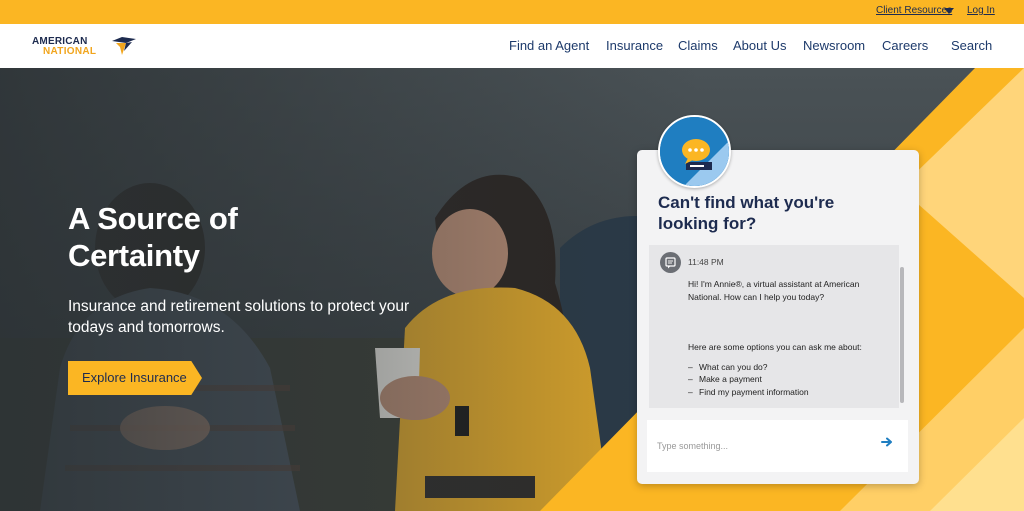 Image resolution: width=1024 pixels, height=511 pixels. What do you see at coordinates (981, 10) in the screenshot?
I see `login-link: Log In` at bounding box center [981, 10].